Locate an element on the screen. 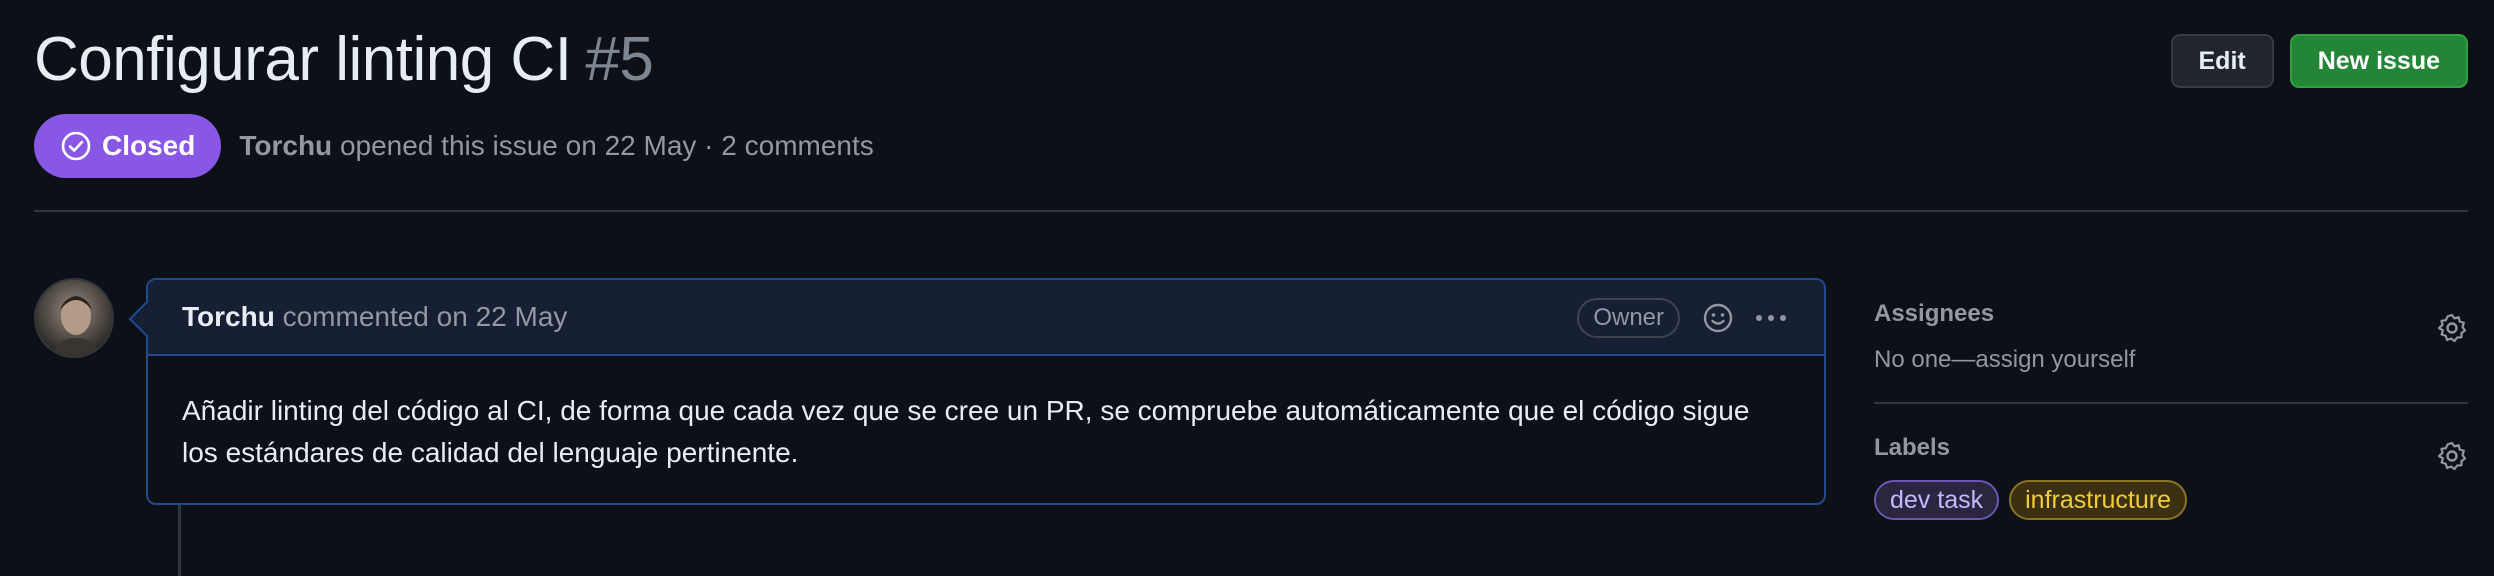  issue-number: #5 is located at coordinates (619, 59).